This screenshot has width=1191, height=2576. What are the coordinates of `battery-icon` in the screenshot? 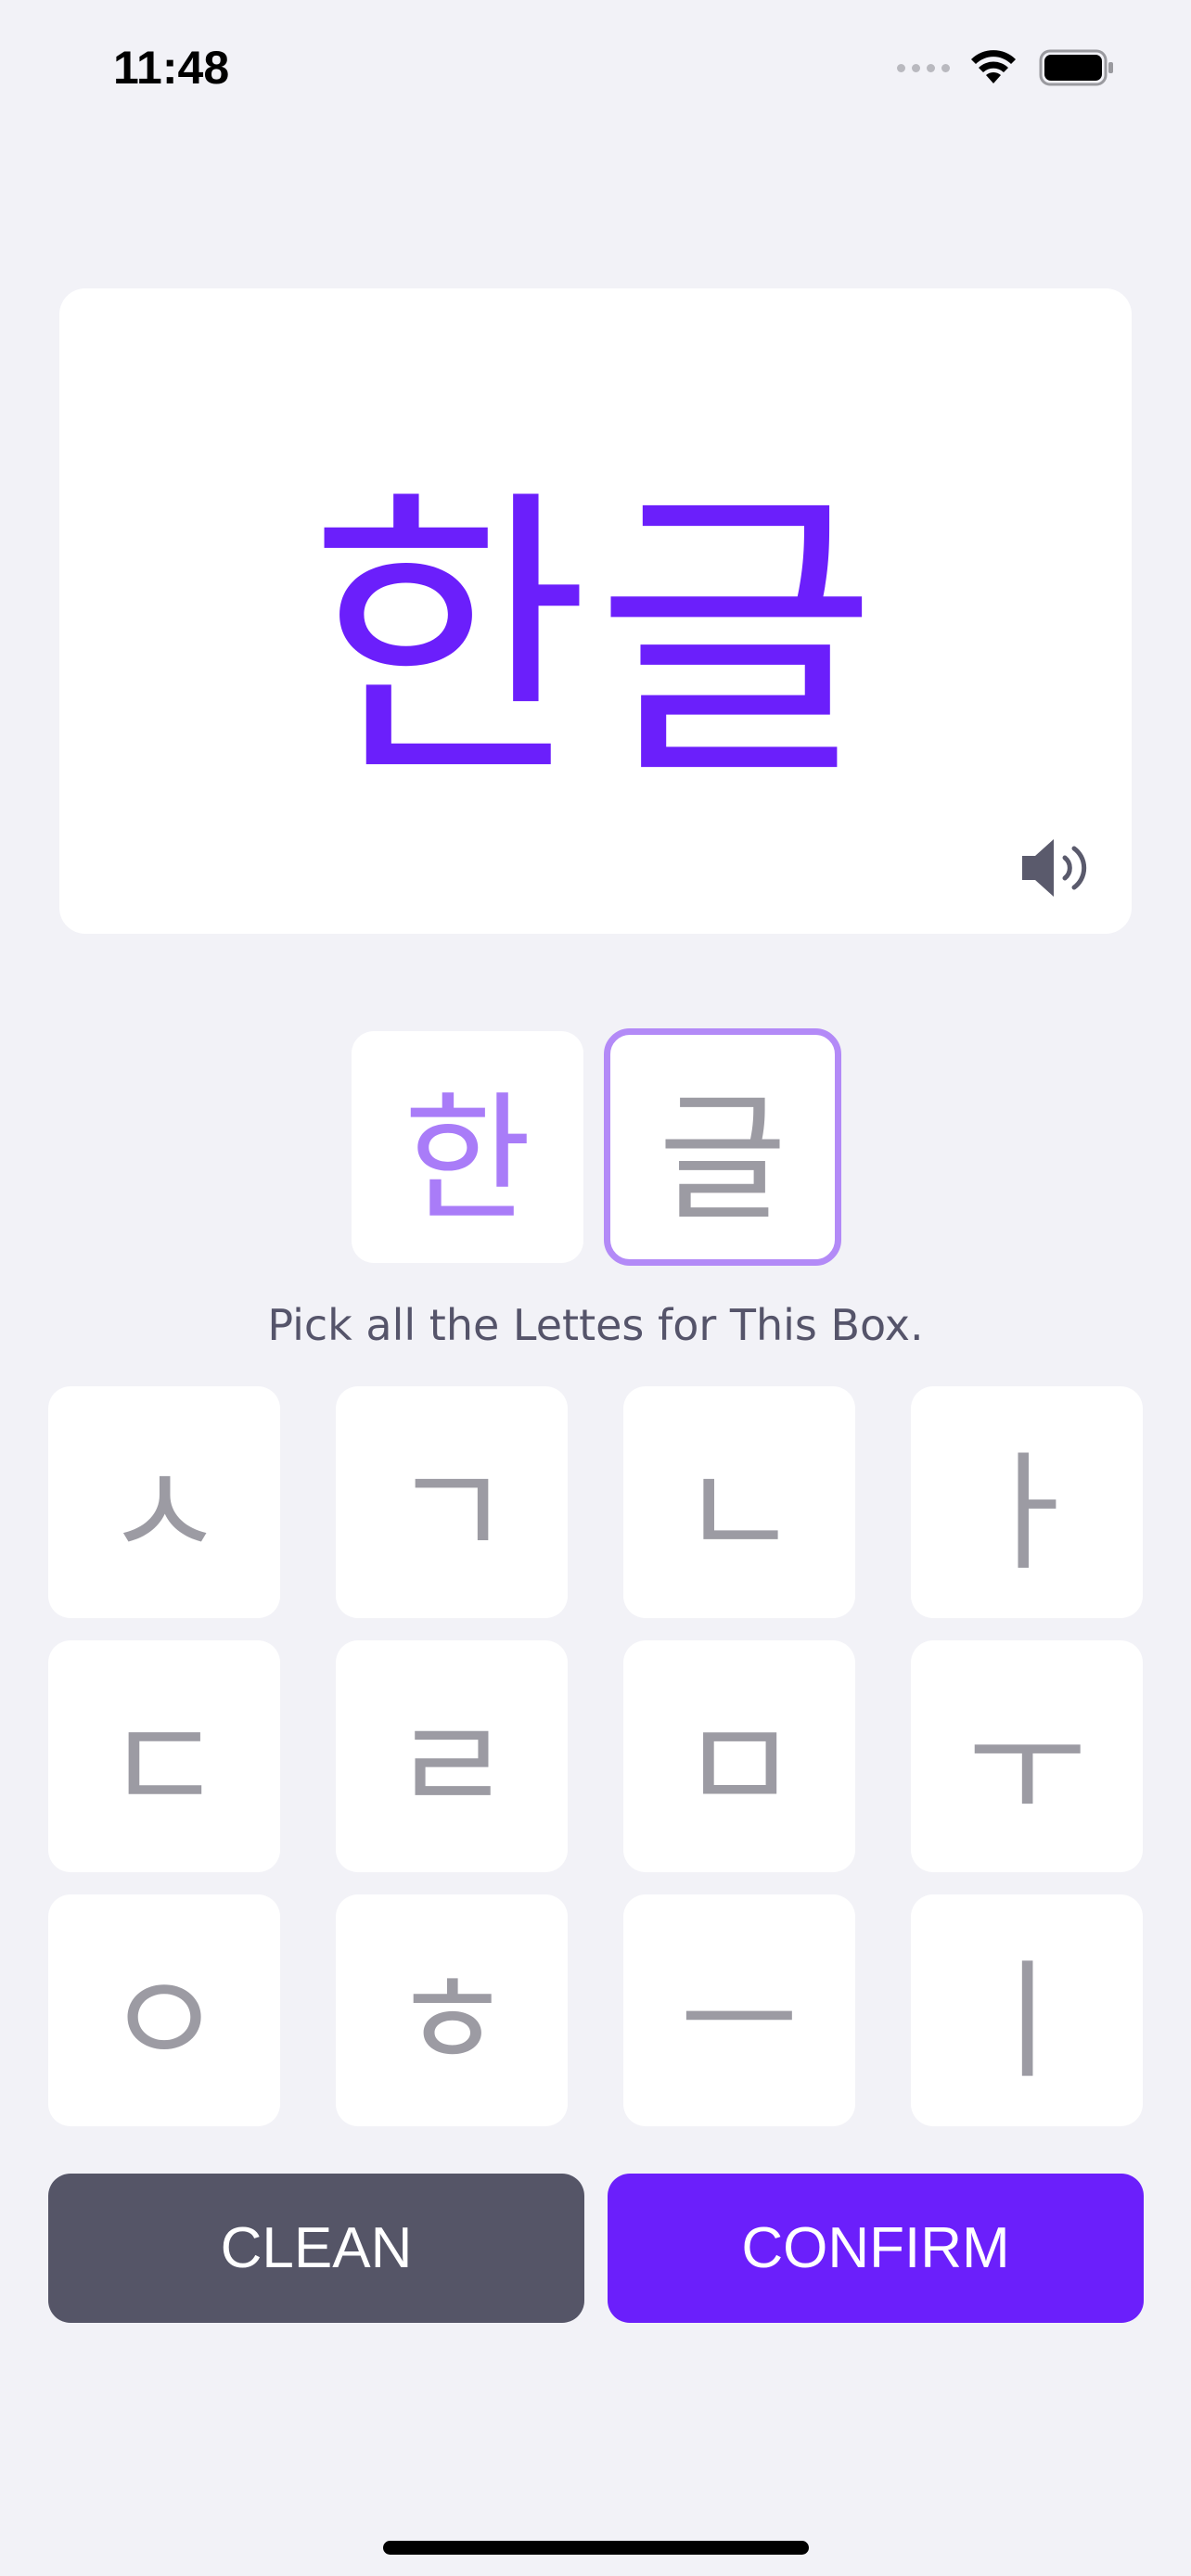 It's located at (1076, 67).